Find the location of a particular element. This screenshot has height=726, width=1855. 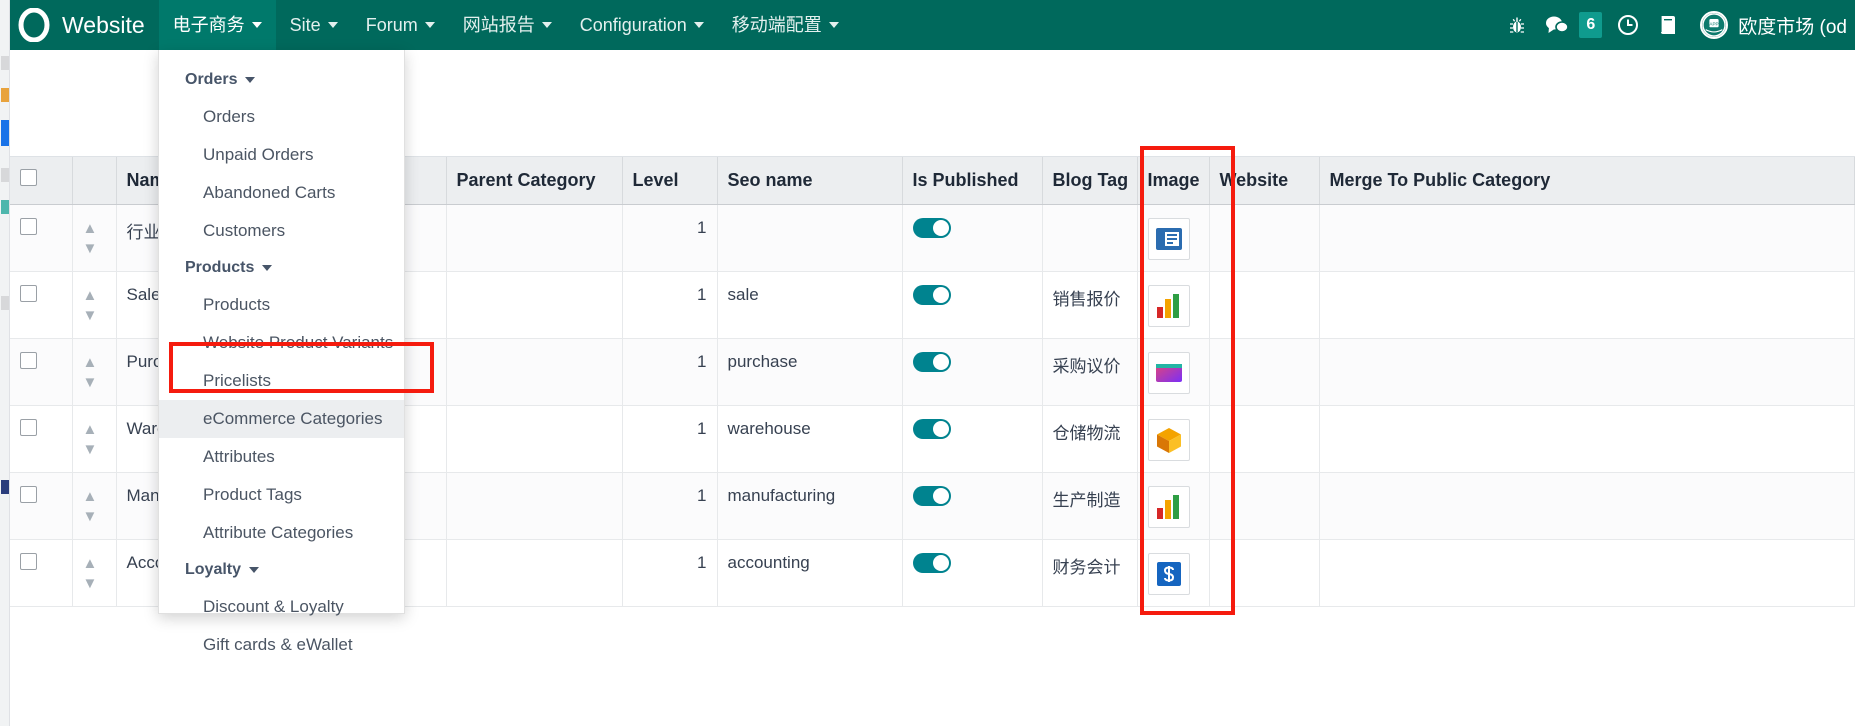

dd-item-attributes: Attributes is located at coordinates (281, 457).